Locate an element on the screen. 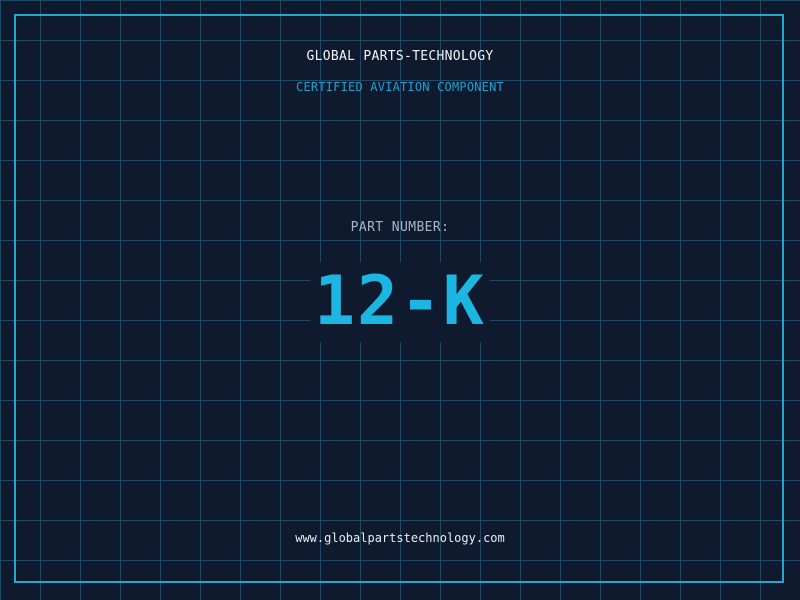 The width and height of the screenshot is (800, 600). website-url: www.globalpartstechnology.com is located at coordinates (400, 538).